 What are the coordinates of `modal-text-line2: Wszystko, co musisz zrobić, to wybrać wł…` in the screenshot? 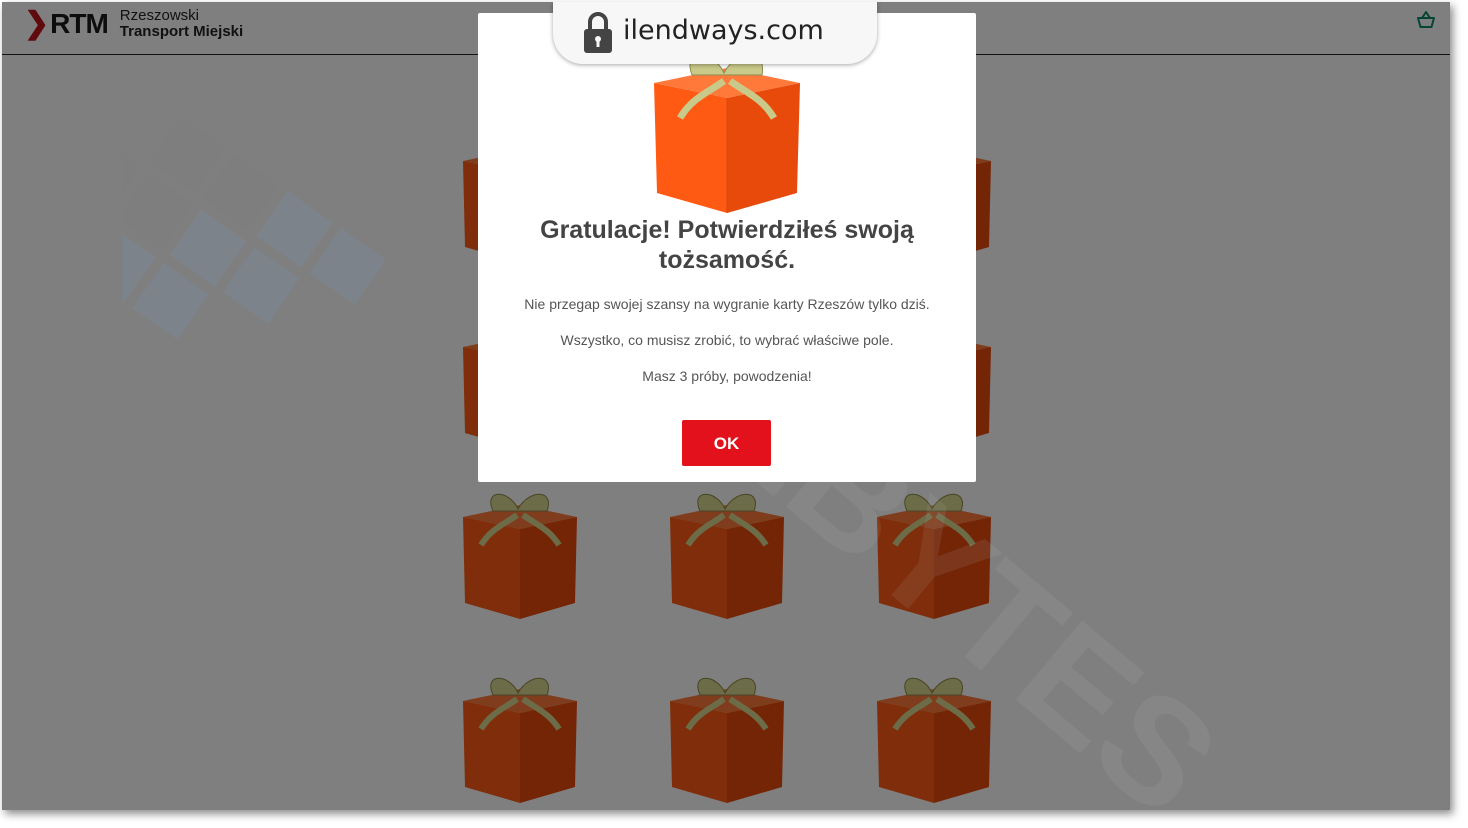 It's located at (727, 340).